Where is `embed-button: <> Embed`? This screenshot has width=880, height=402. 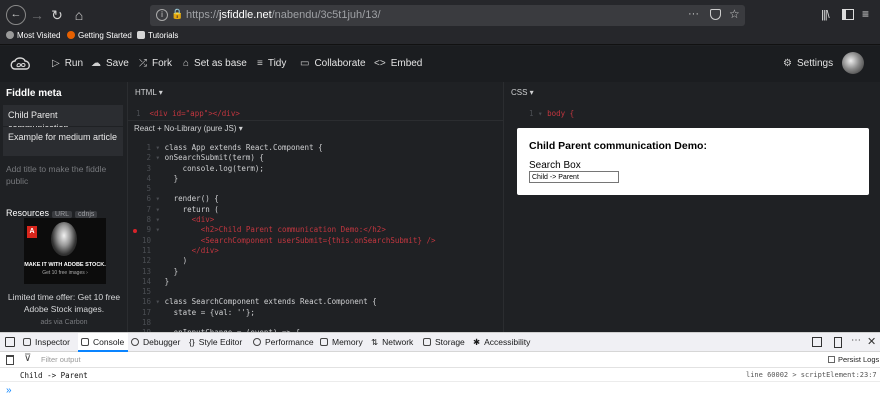
embed-button: <> Embed is located at coordinates (398, 63).